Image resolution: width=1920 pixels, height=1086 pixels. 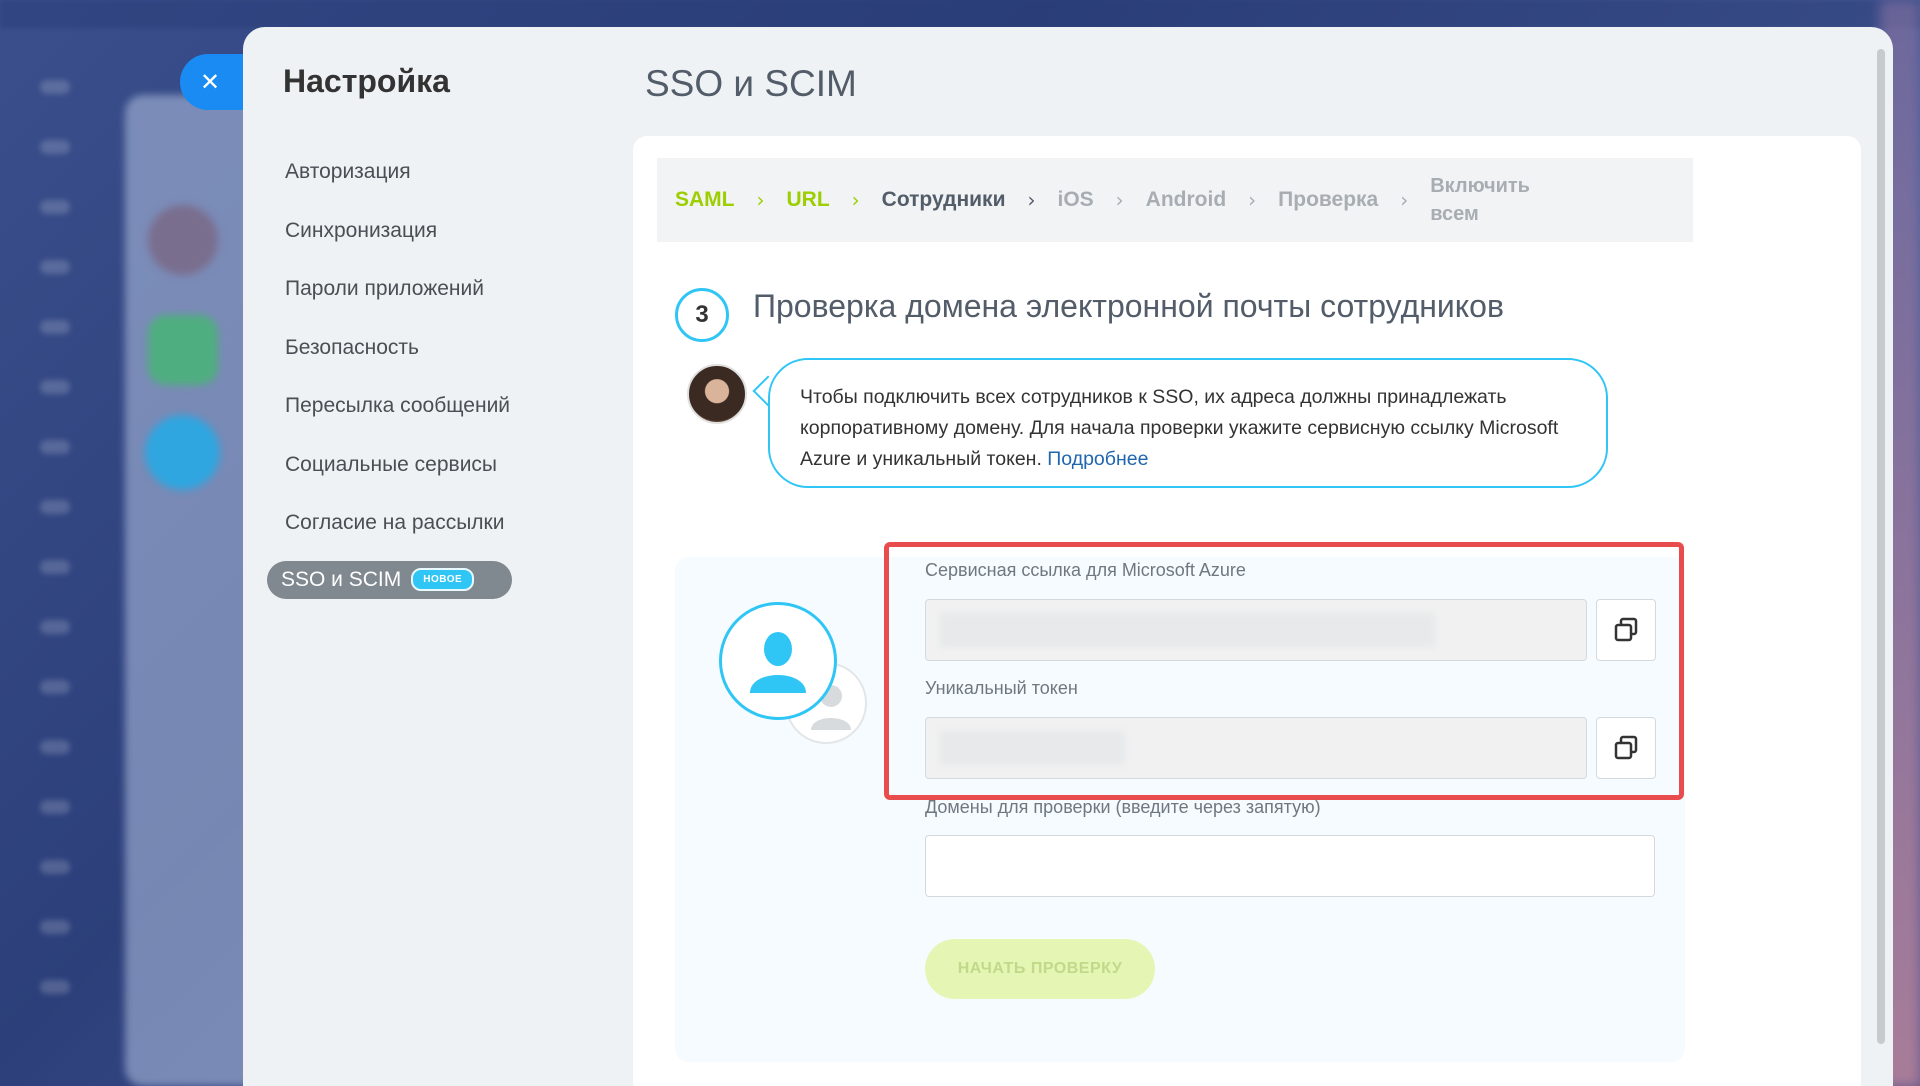 What do you see at coordinates (944, 200) in the screenshot?
I see `step-employees: Сотрудники` at bounding box center [944, 200].